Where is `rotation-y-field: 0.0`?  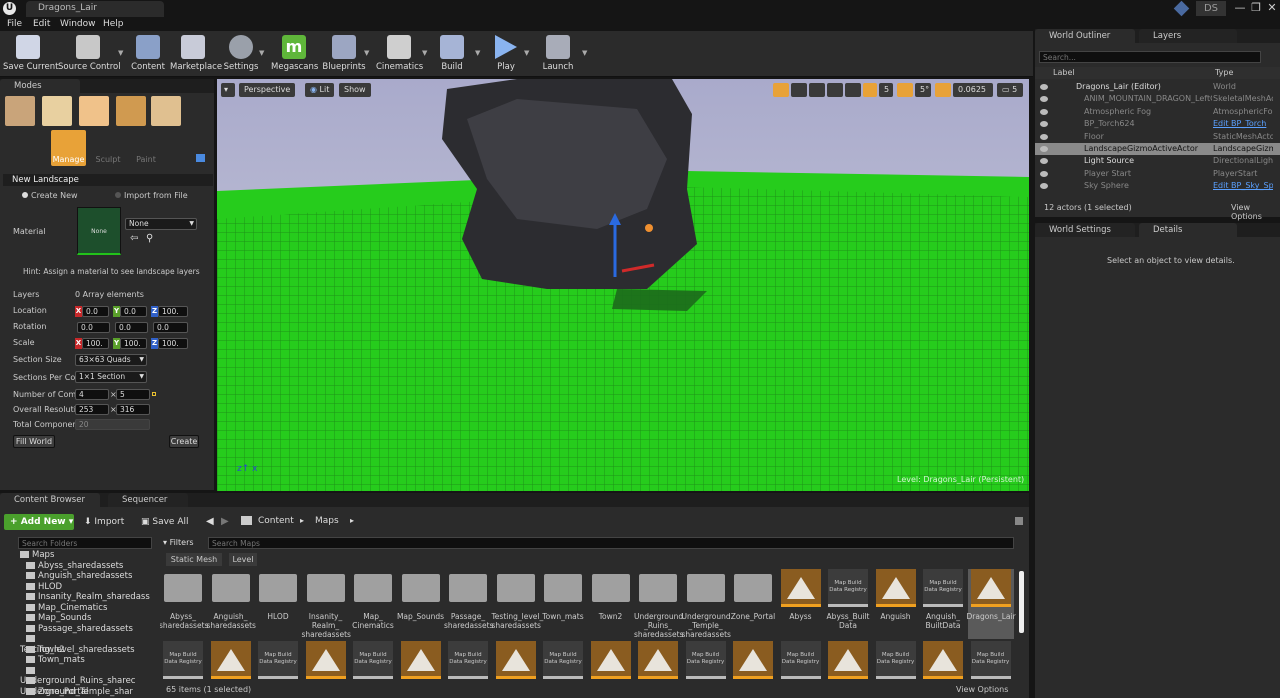 rotation-y-field: 0.0 is located at coordinates (131, 327).